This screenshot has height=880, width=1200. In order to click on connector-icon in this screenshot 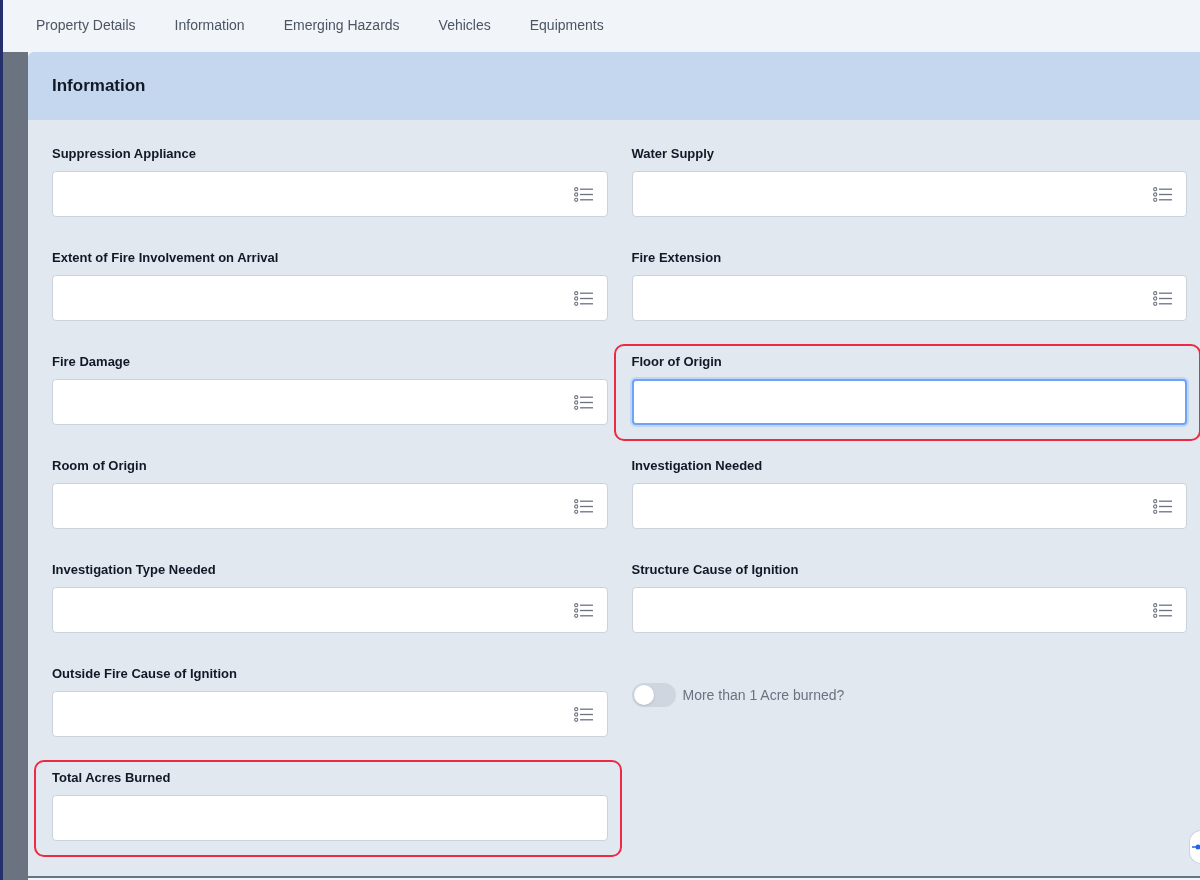, I will do `click(1196, 847)`.